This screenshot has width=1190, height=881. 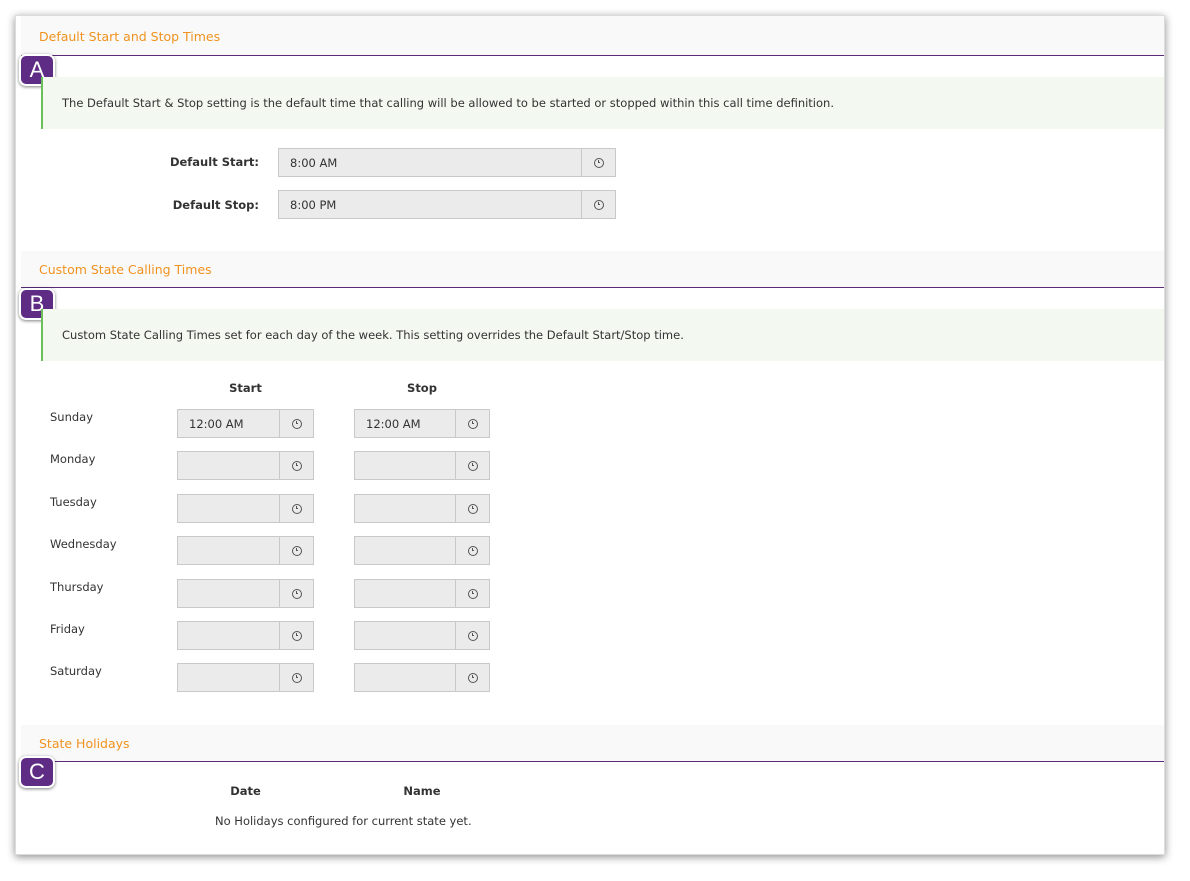 What do you see at coordinates (405, 635) in the screenshot?
I see `friday-stop-value` at bounding box center [405, 635].